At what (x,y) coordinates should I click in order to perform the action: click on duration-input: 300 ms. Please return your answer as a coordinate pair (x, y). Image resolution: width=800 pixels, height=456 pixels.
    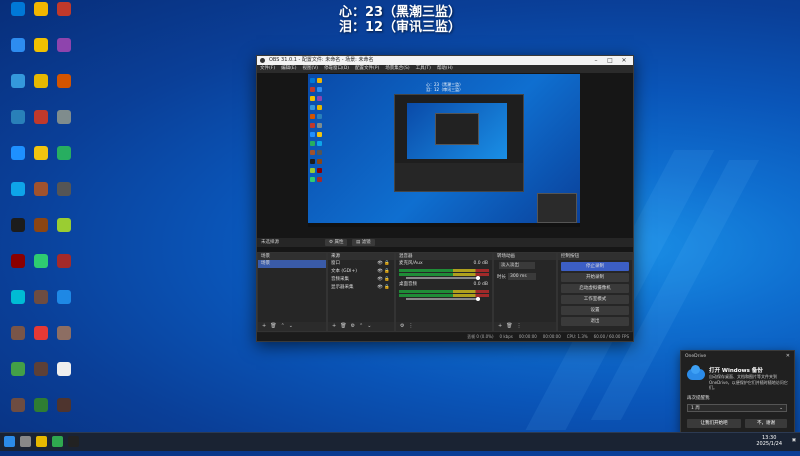
    Looking at the image, I should click on (522, 276).